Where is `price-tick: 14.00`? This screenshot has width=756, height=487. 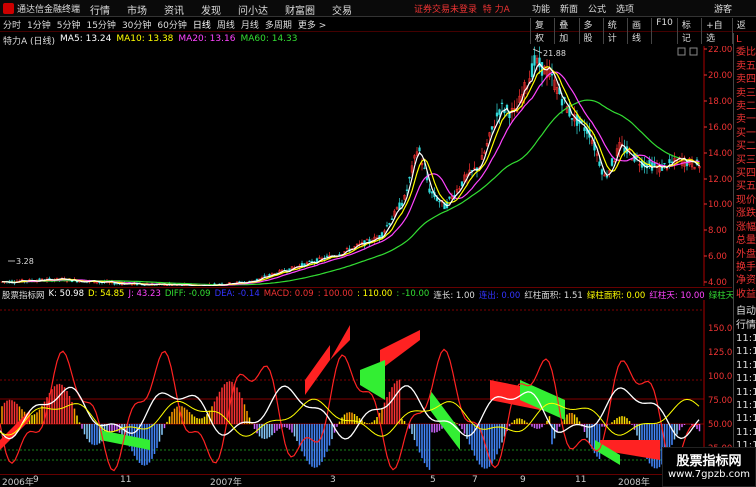 price-tick: 14.00 is located at coordinates (720, 154).